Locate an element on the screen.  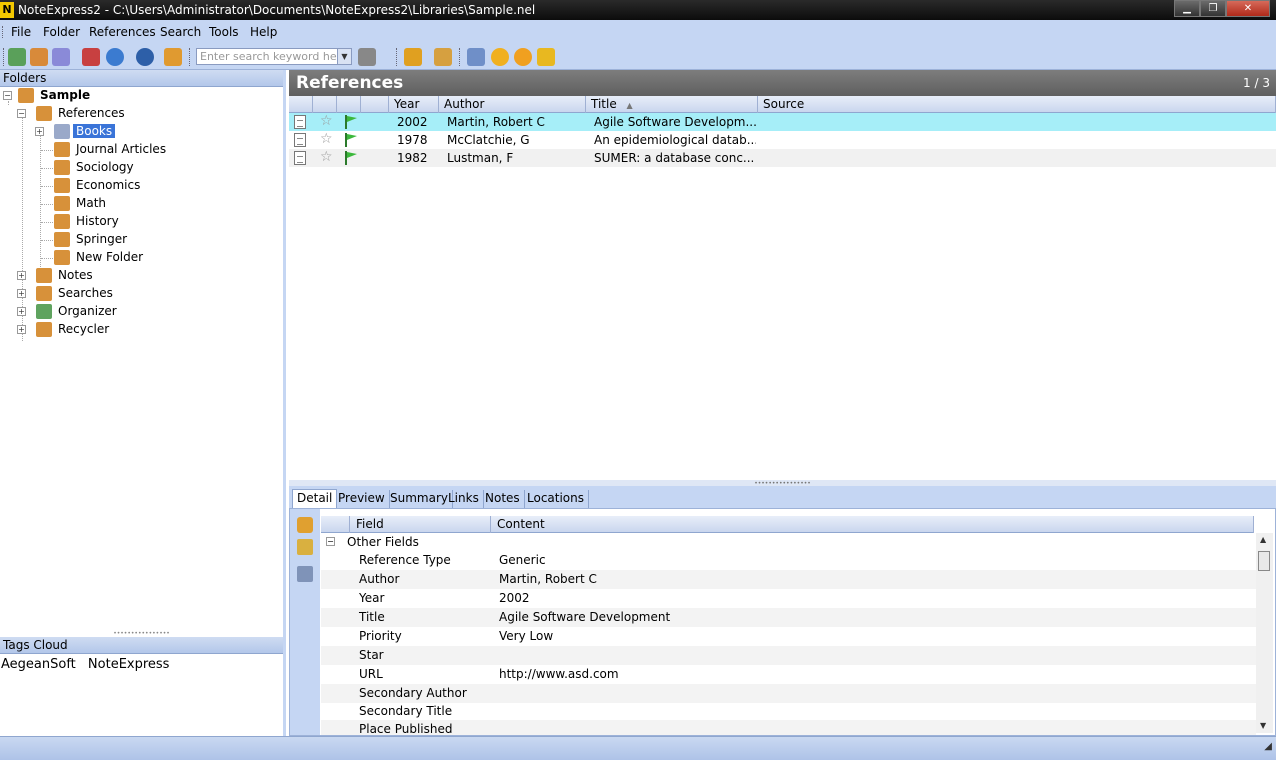
edit-icon is located at coordinates (305, 525).